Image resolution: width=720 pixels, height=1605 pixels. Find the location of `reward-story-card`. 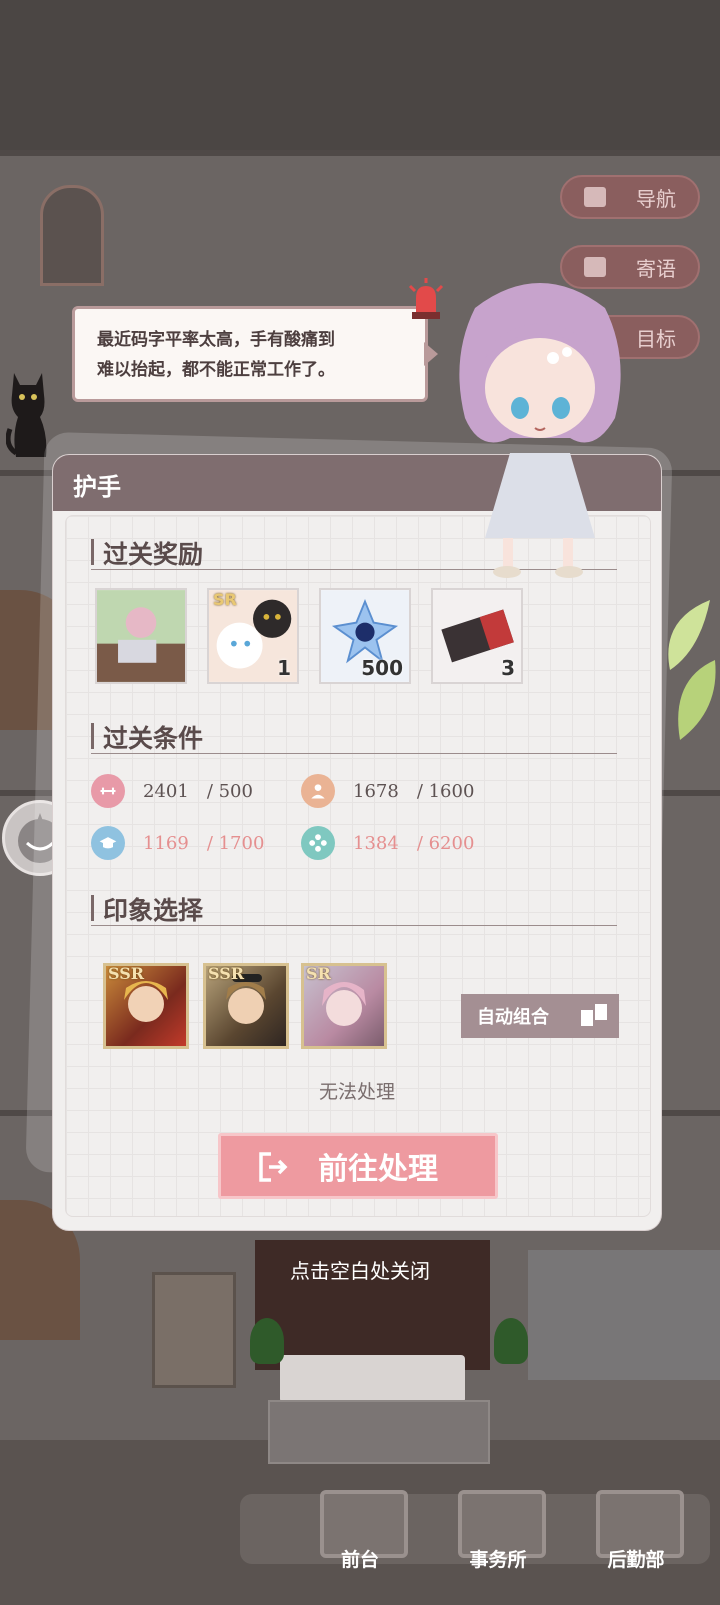

reward-story-card is located at coordinates (141, 636).